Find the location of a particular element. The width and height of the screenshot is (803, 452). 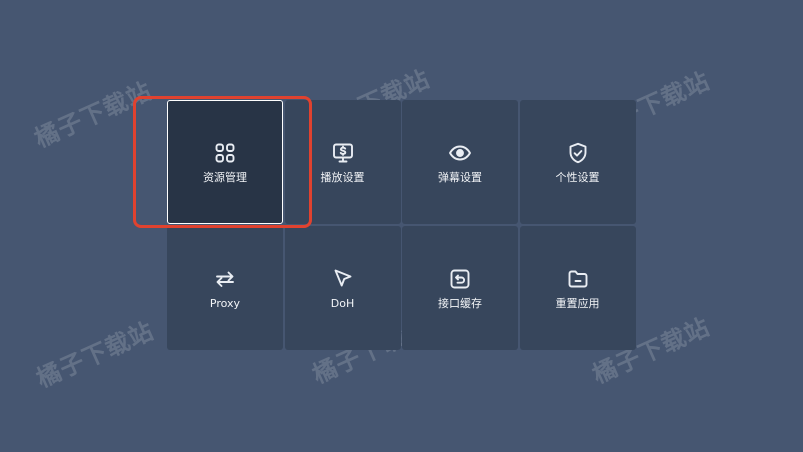

tile-label: 个性设置 is located at coordinates (577, 177).